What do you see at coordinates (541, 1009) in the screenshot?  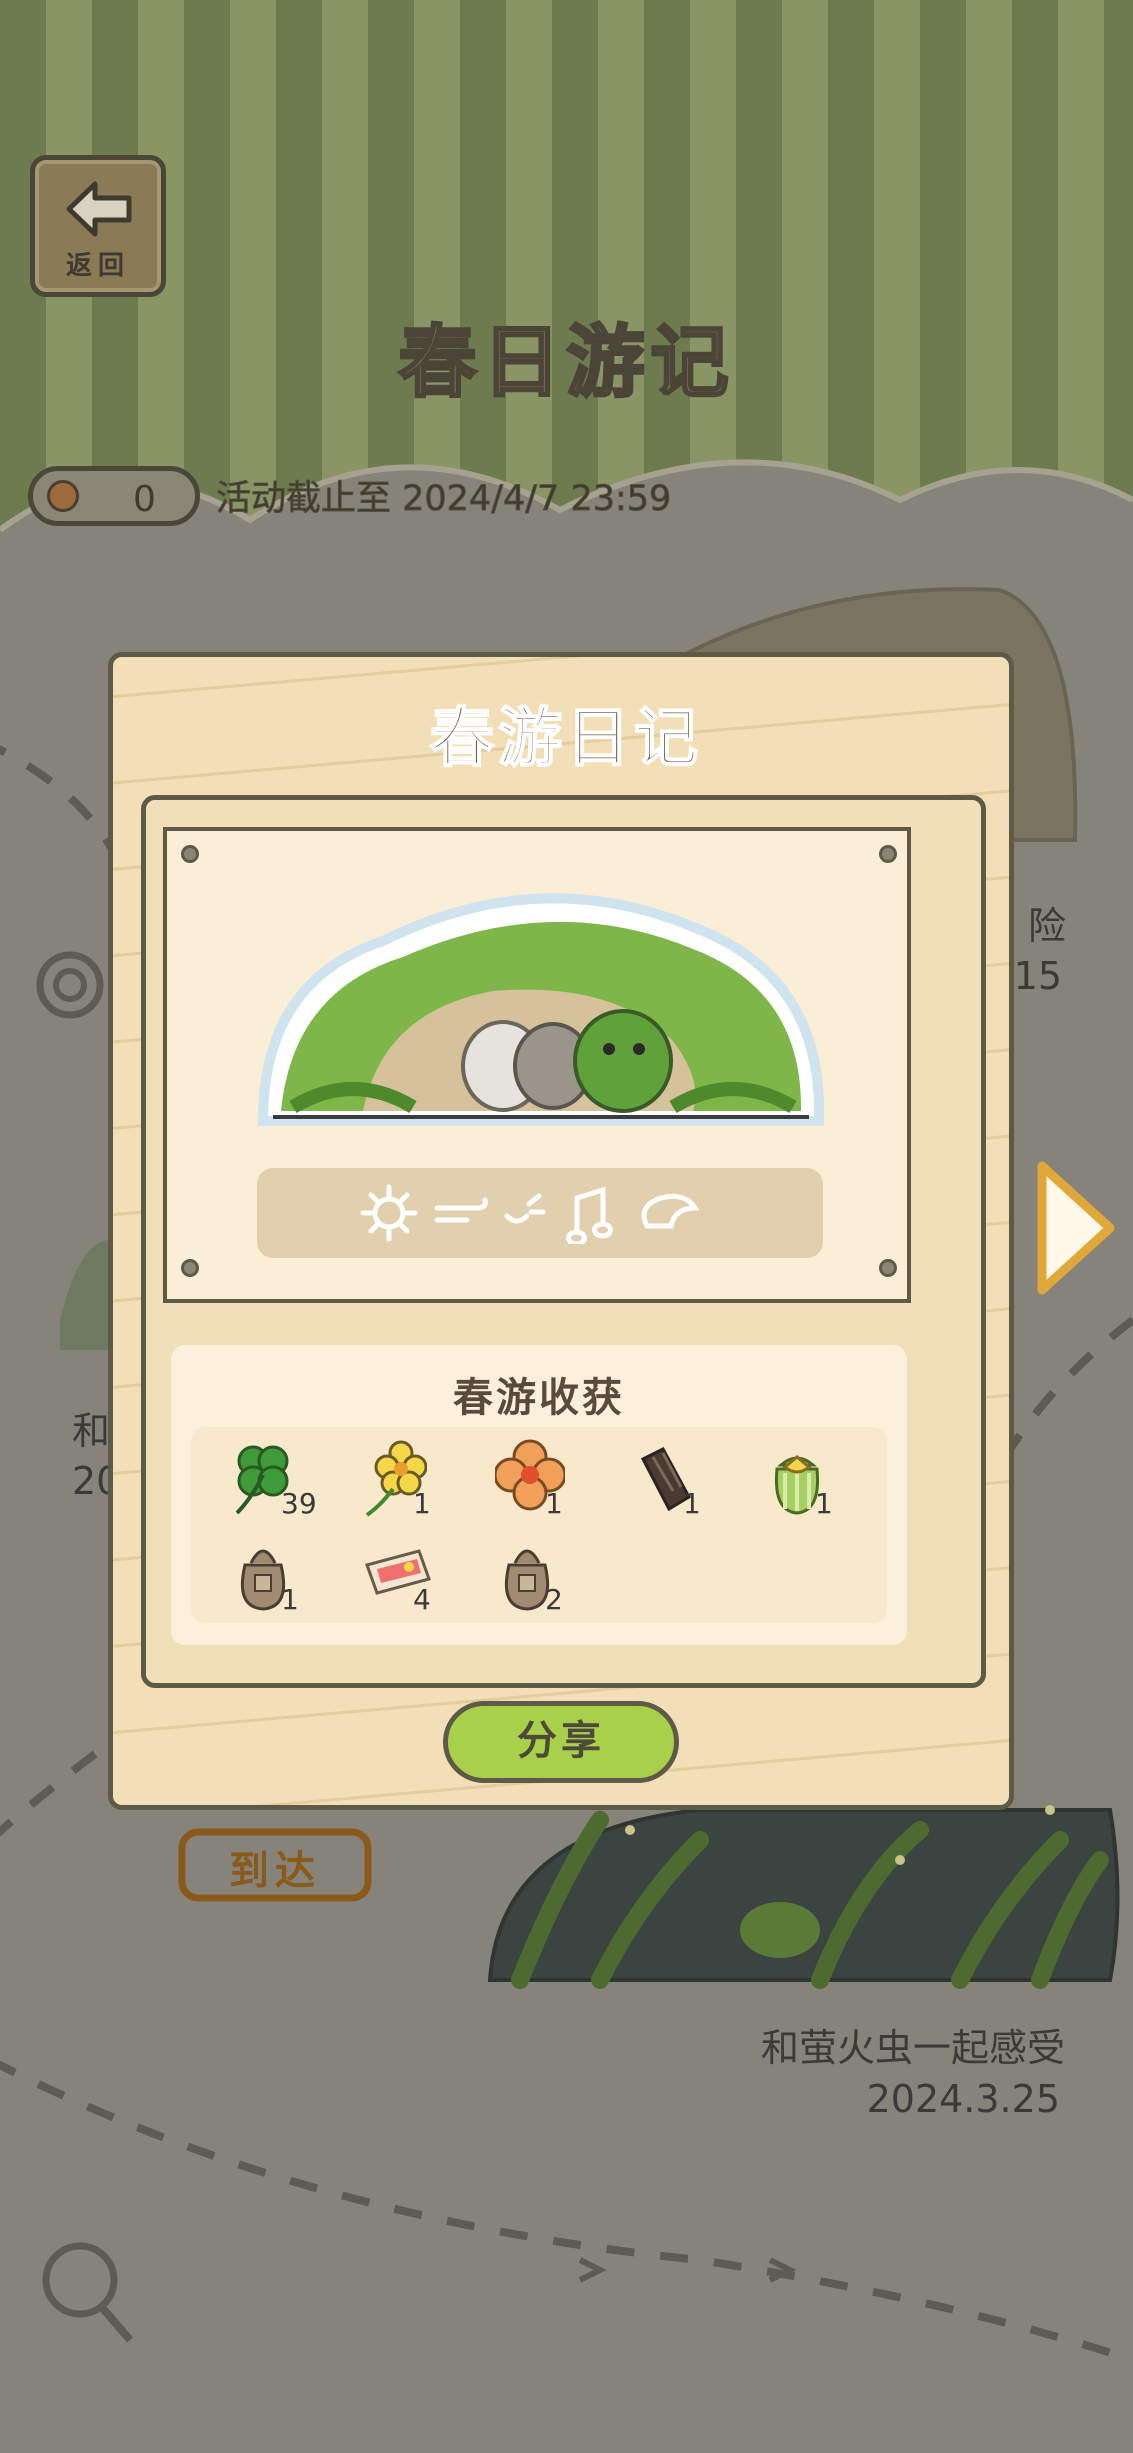 I see `cave-scene-illustration` at bounding box center [541, 1009].